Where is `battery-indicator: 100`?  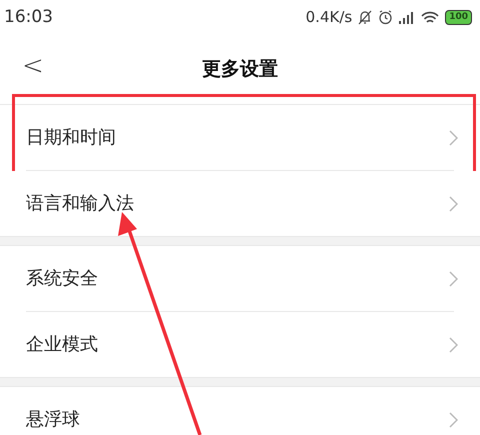
battery-indicator: 100 is located at coordinates (458, 17).